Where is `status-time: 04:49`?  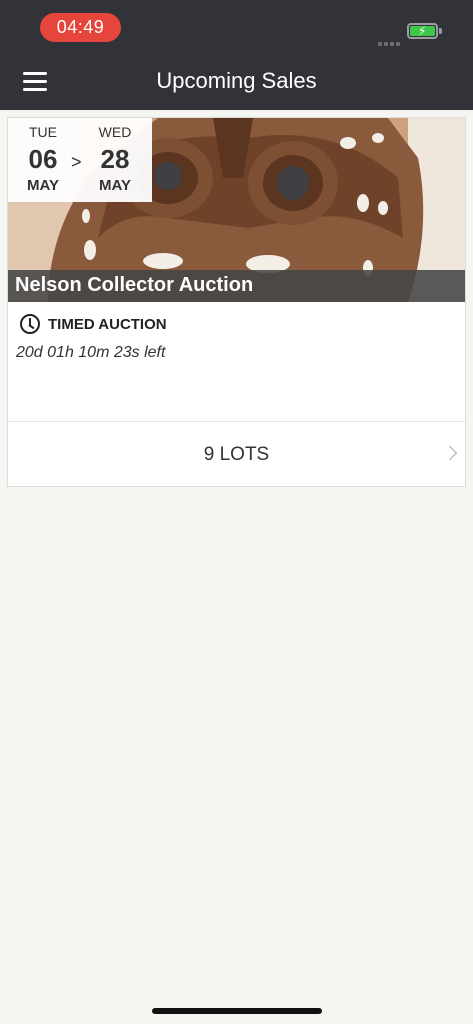
status-time: 04:49 is located at coordinates (80, 27).